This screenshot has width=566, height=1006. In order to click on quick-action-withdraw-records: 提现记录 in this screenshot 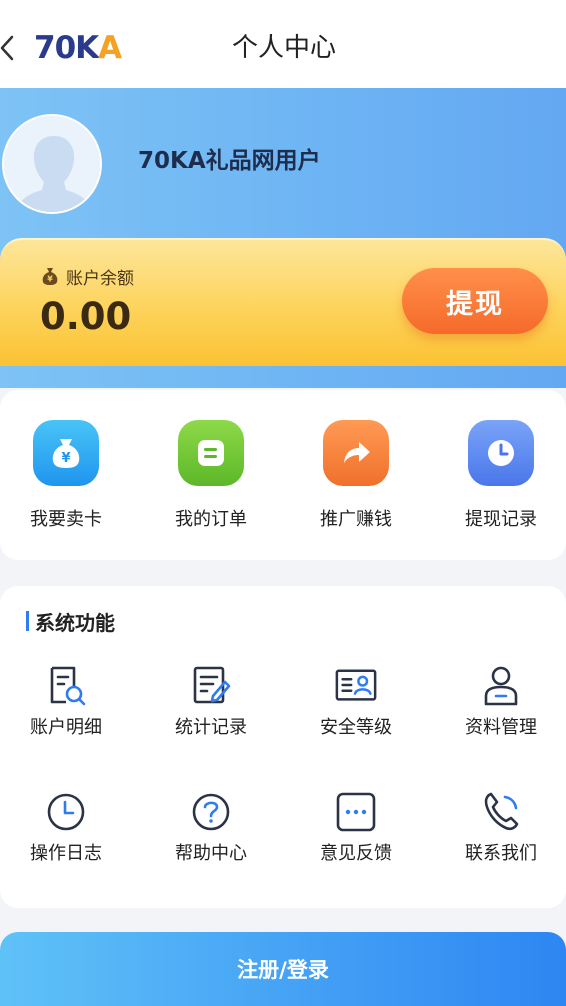, I will do `click(501, 476)`.